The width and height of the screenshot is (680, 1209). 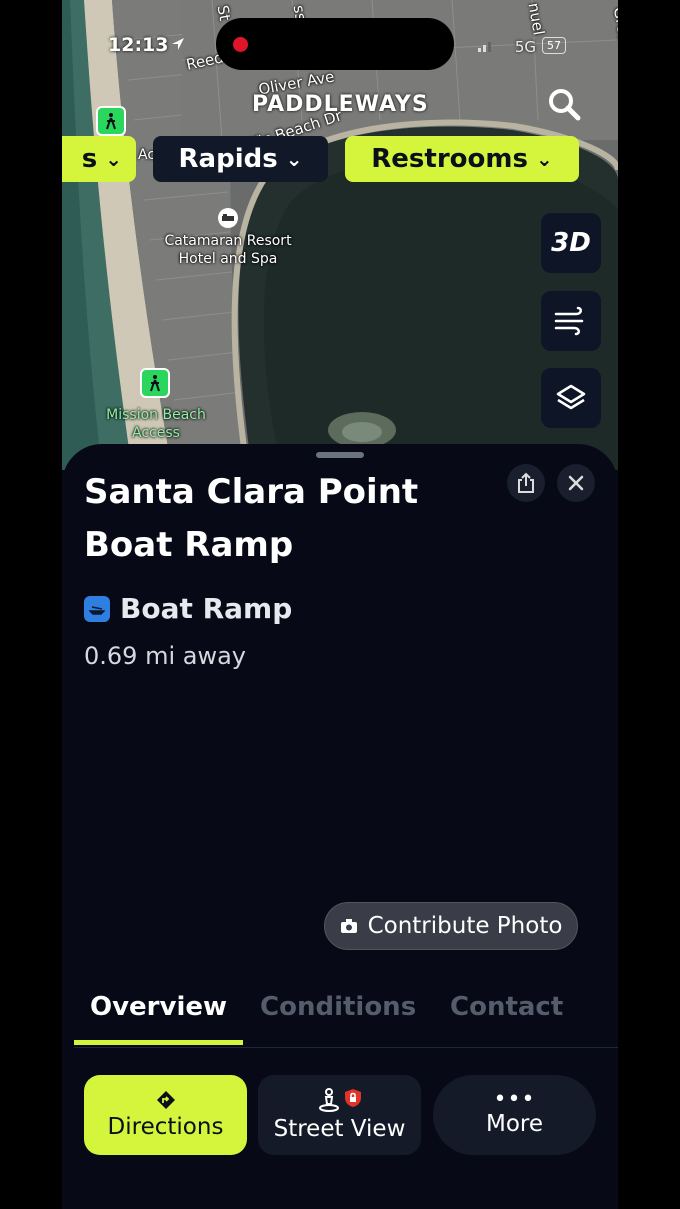 What do you see at coordinates (138, 45) in the screenshot?
I see `status-time: 12:13` at bounding box center [138, 45].